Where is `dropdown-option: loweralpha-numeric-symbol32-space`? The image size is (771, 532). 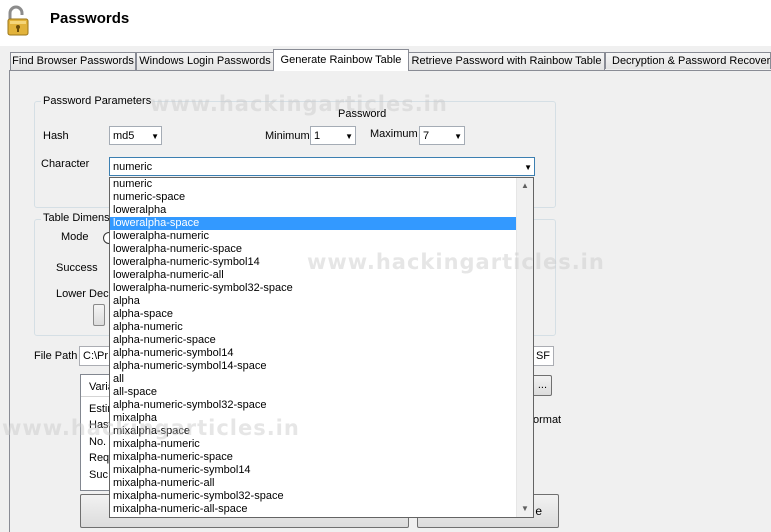
dropdown-option: loweralpha-numeric-symbol32-space is located at coordinates (314, 288).